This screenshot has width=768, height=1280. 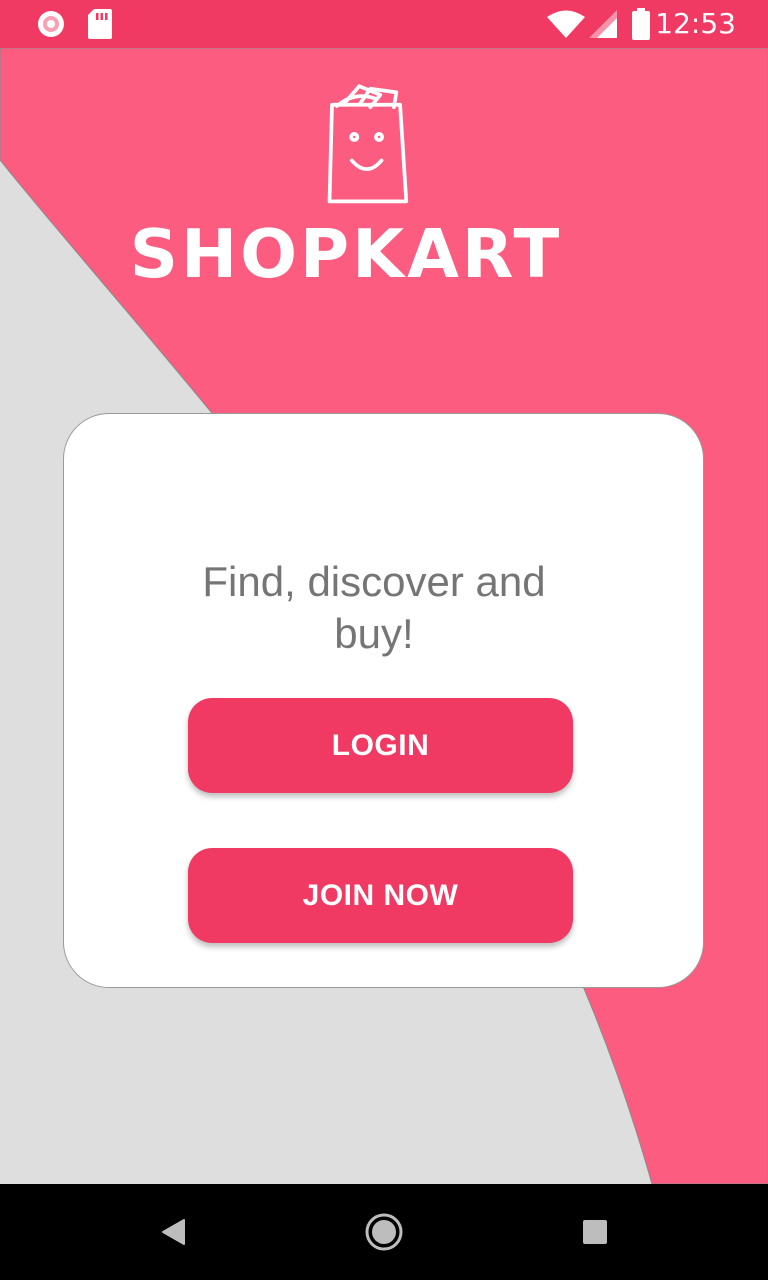 I want to click on navigation-bar, so click(x=384, y=1232).